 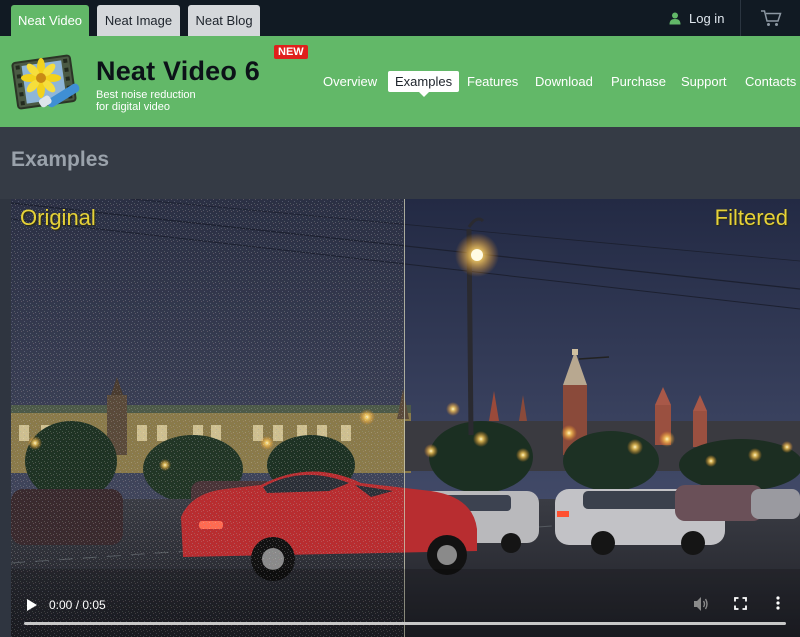 I want to click on nav-support: Support, so click(x=704, y=81).